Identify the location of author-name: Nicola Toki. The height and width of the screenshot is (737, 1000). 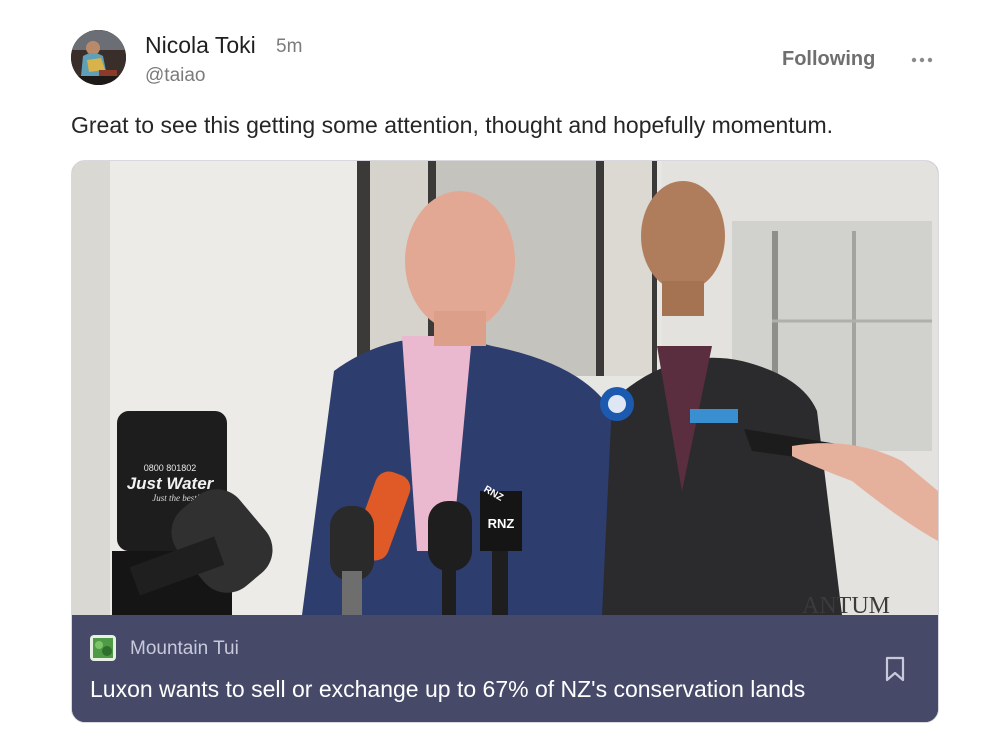
(200, 45).